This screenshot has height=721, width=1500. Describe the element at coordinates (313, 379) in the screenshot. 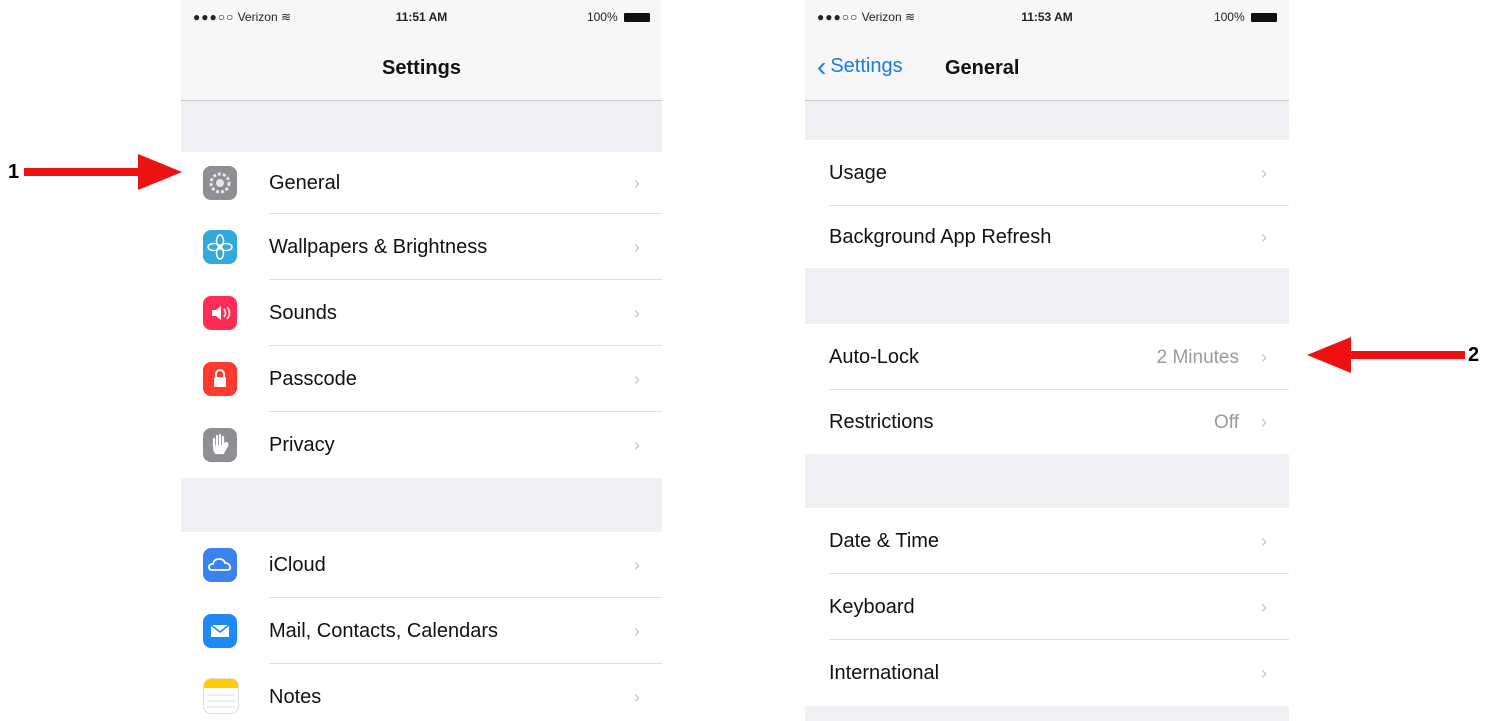

I see `row-label: Passcode` at that location.